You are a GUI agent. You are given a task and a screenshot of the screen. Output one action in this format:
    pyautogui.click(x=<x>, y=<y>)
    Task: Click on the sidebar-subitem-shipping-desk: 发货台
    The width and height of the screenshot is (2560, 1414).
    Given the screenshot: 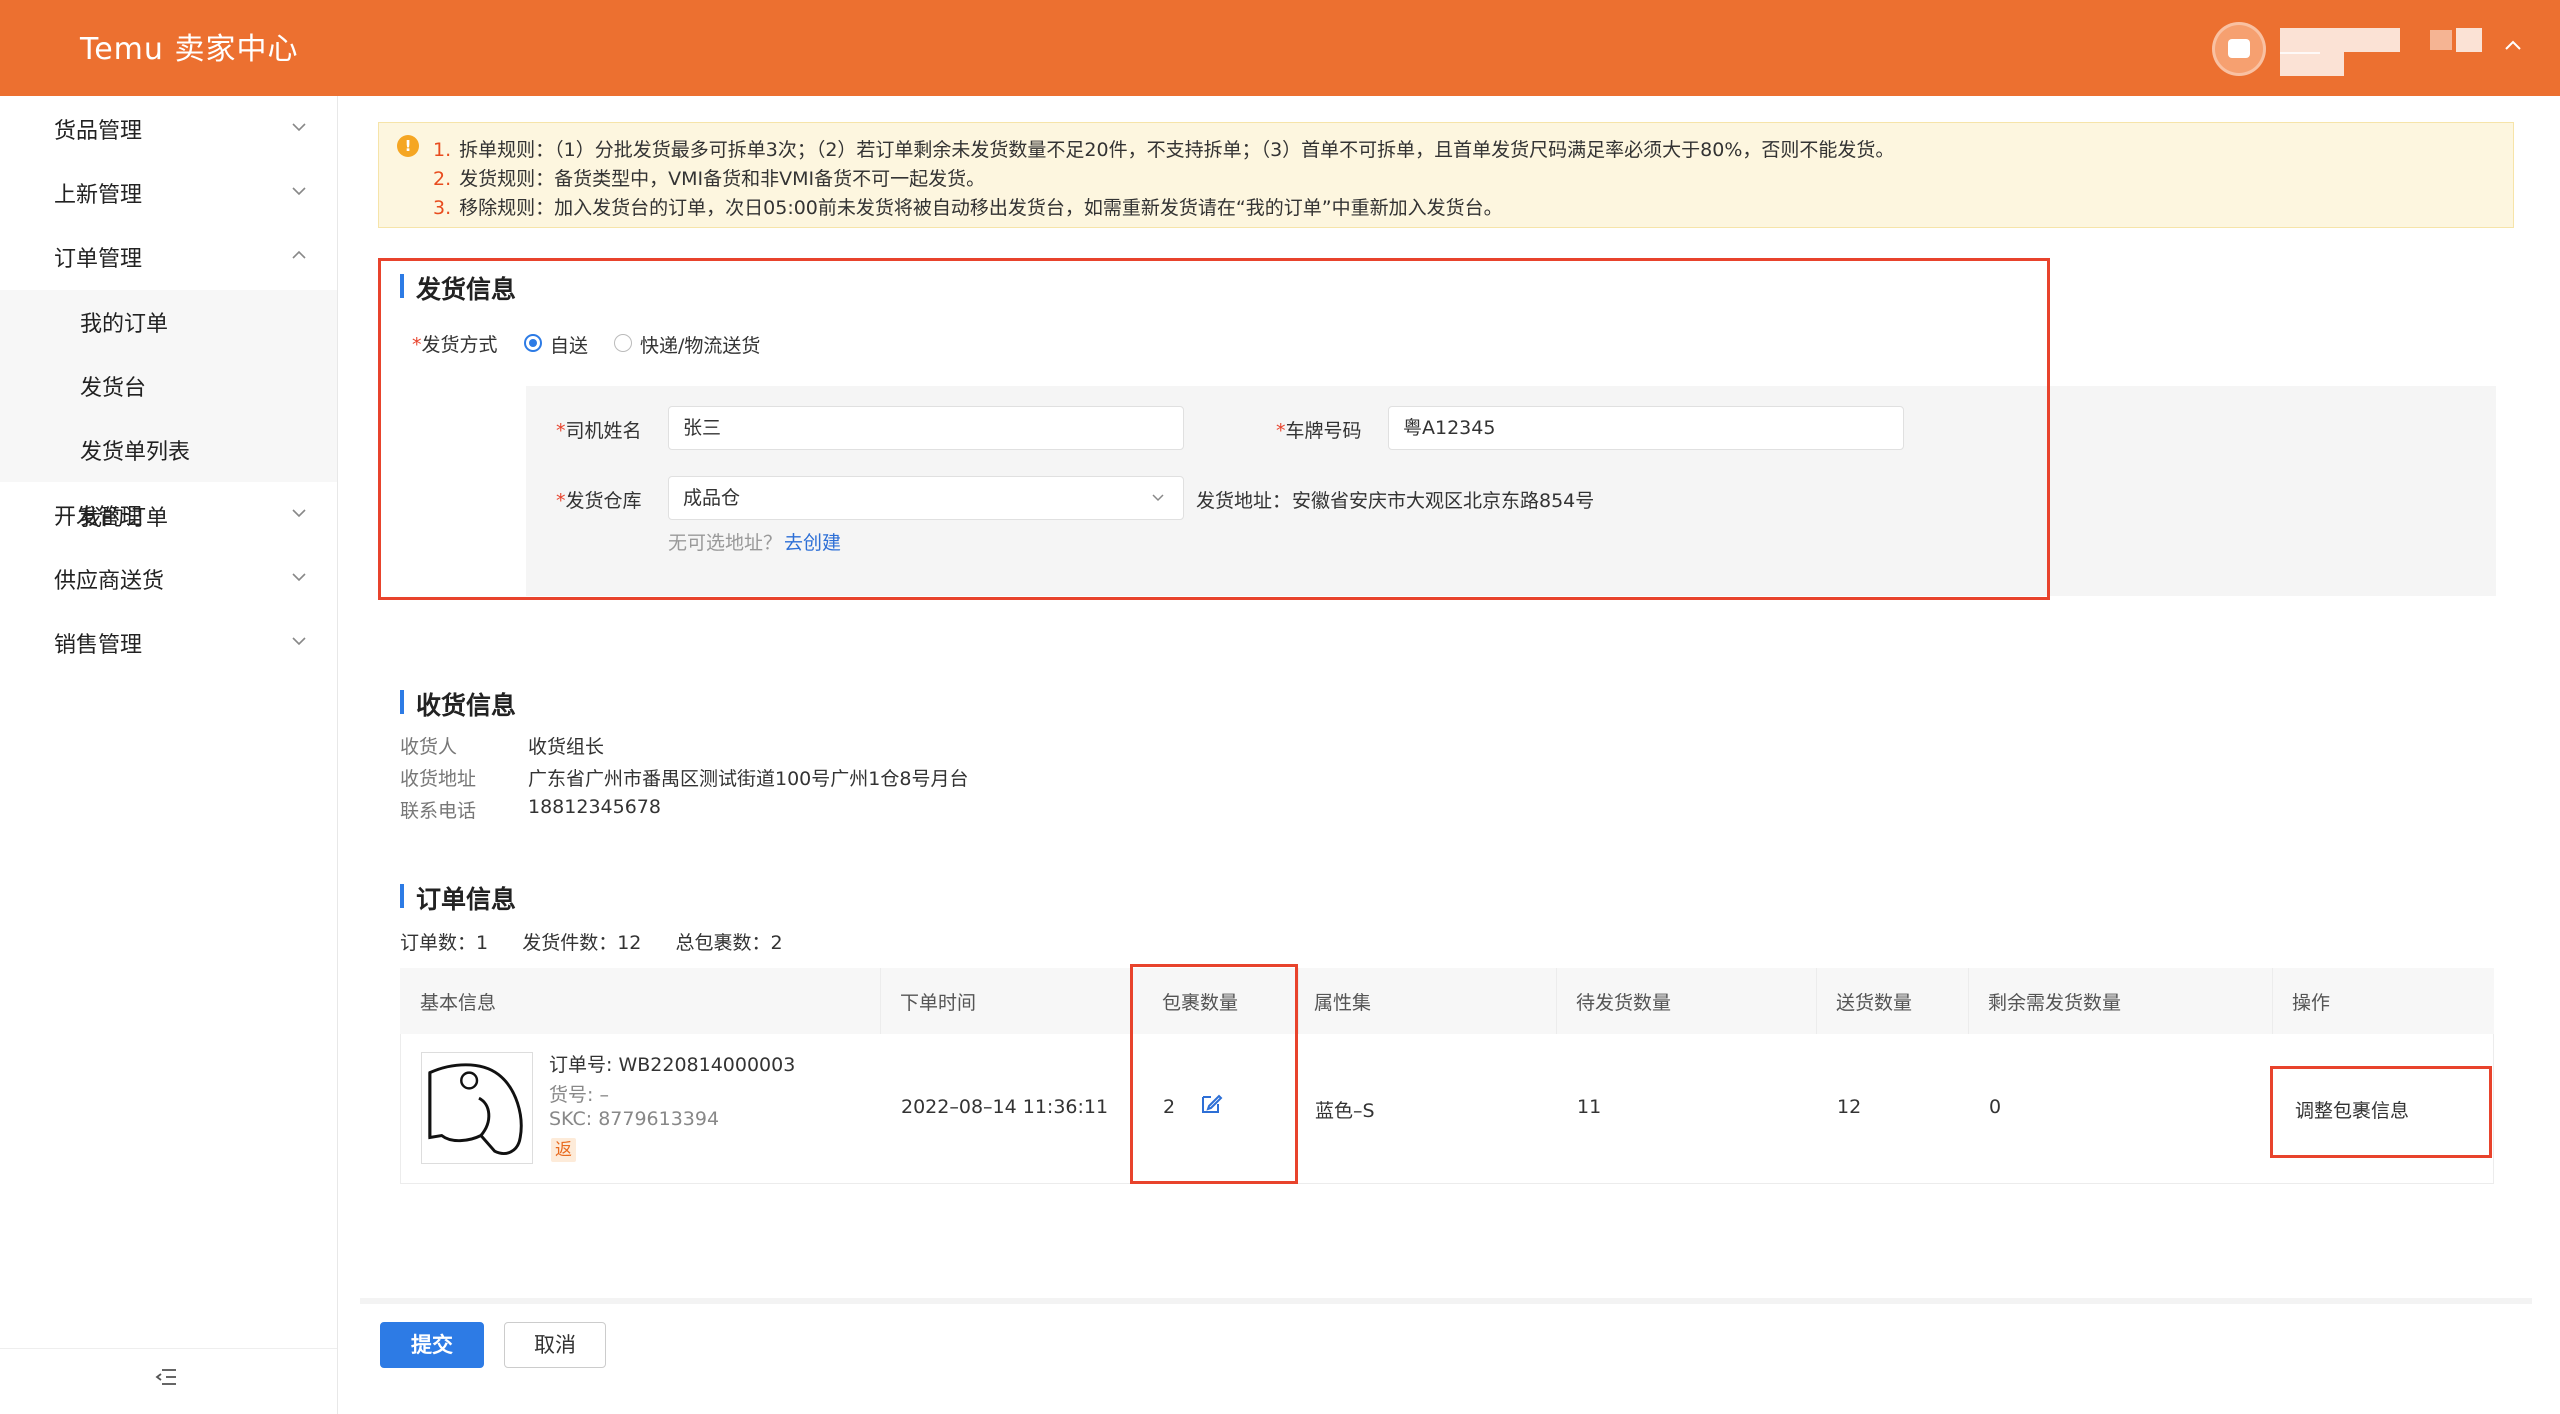 What is the action you would take?
    pyautogui.click(x=113, y=386)
    